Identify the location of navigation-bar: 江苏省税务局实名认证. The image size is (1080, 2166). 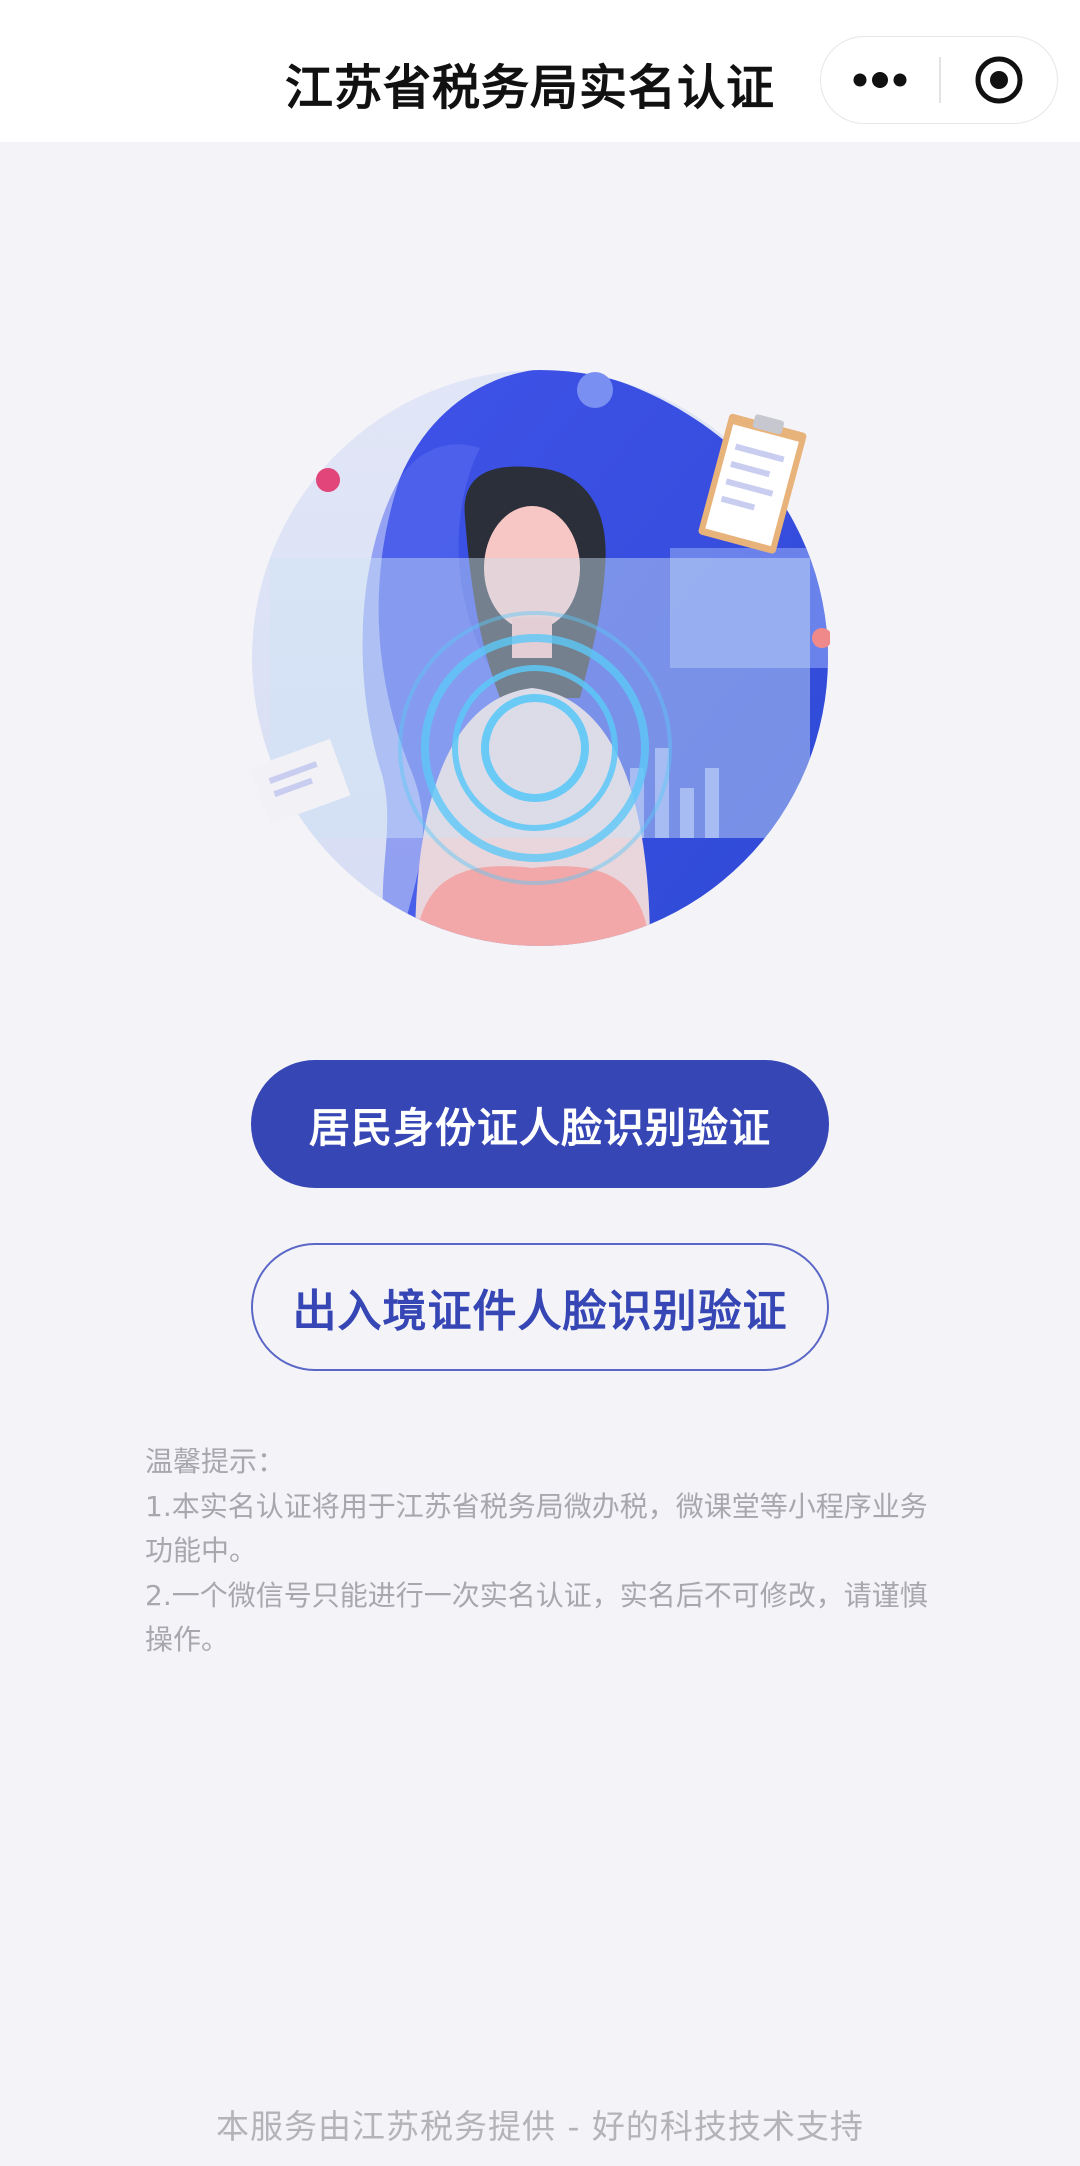
(540, 71).